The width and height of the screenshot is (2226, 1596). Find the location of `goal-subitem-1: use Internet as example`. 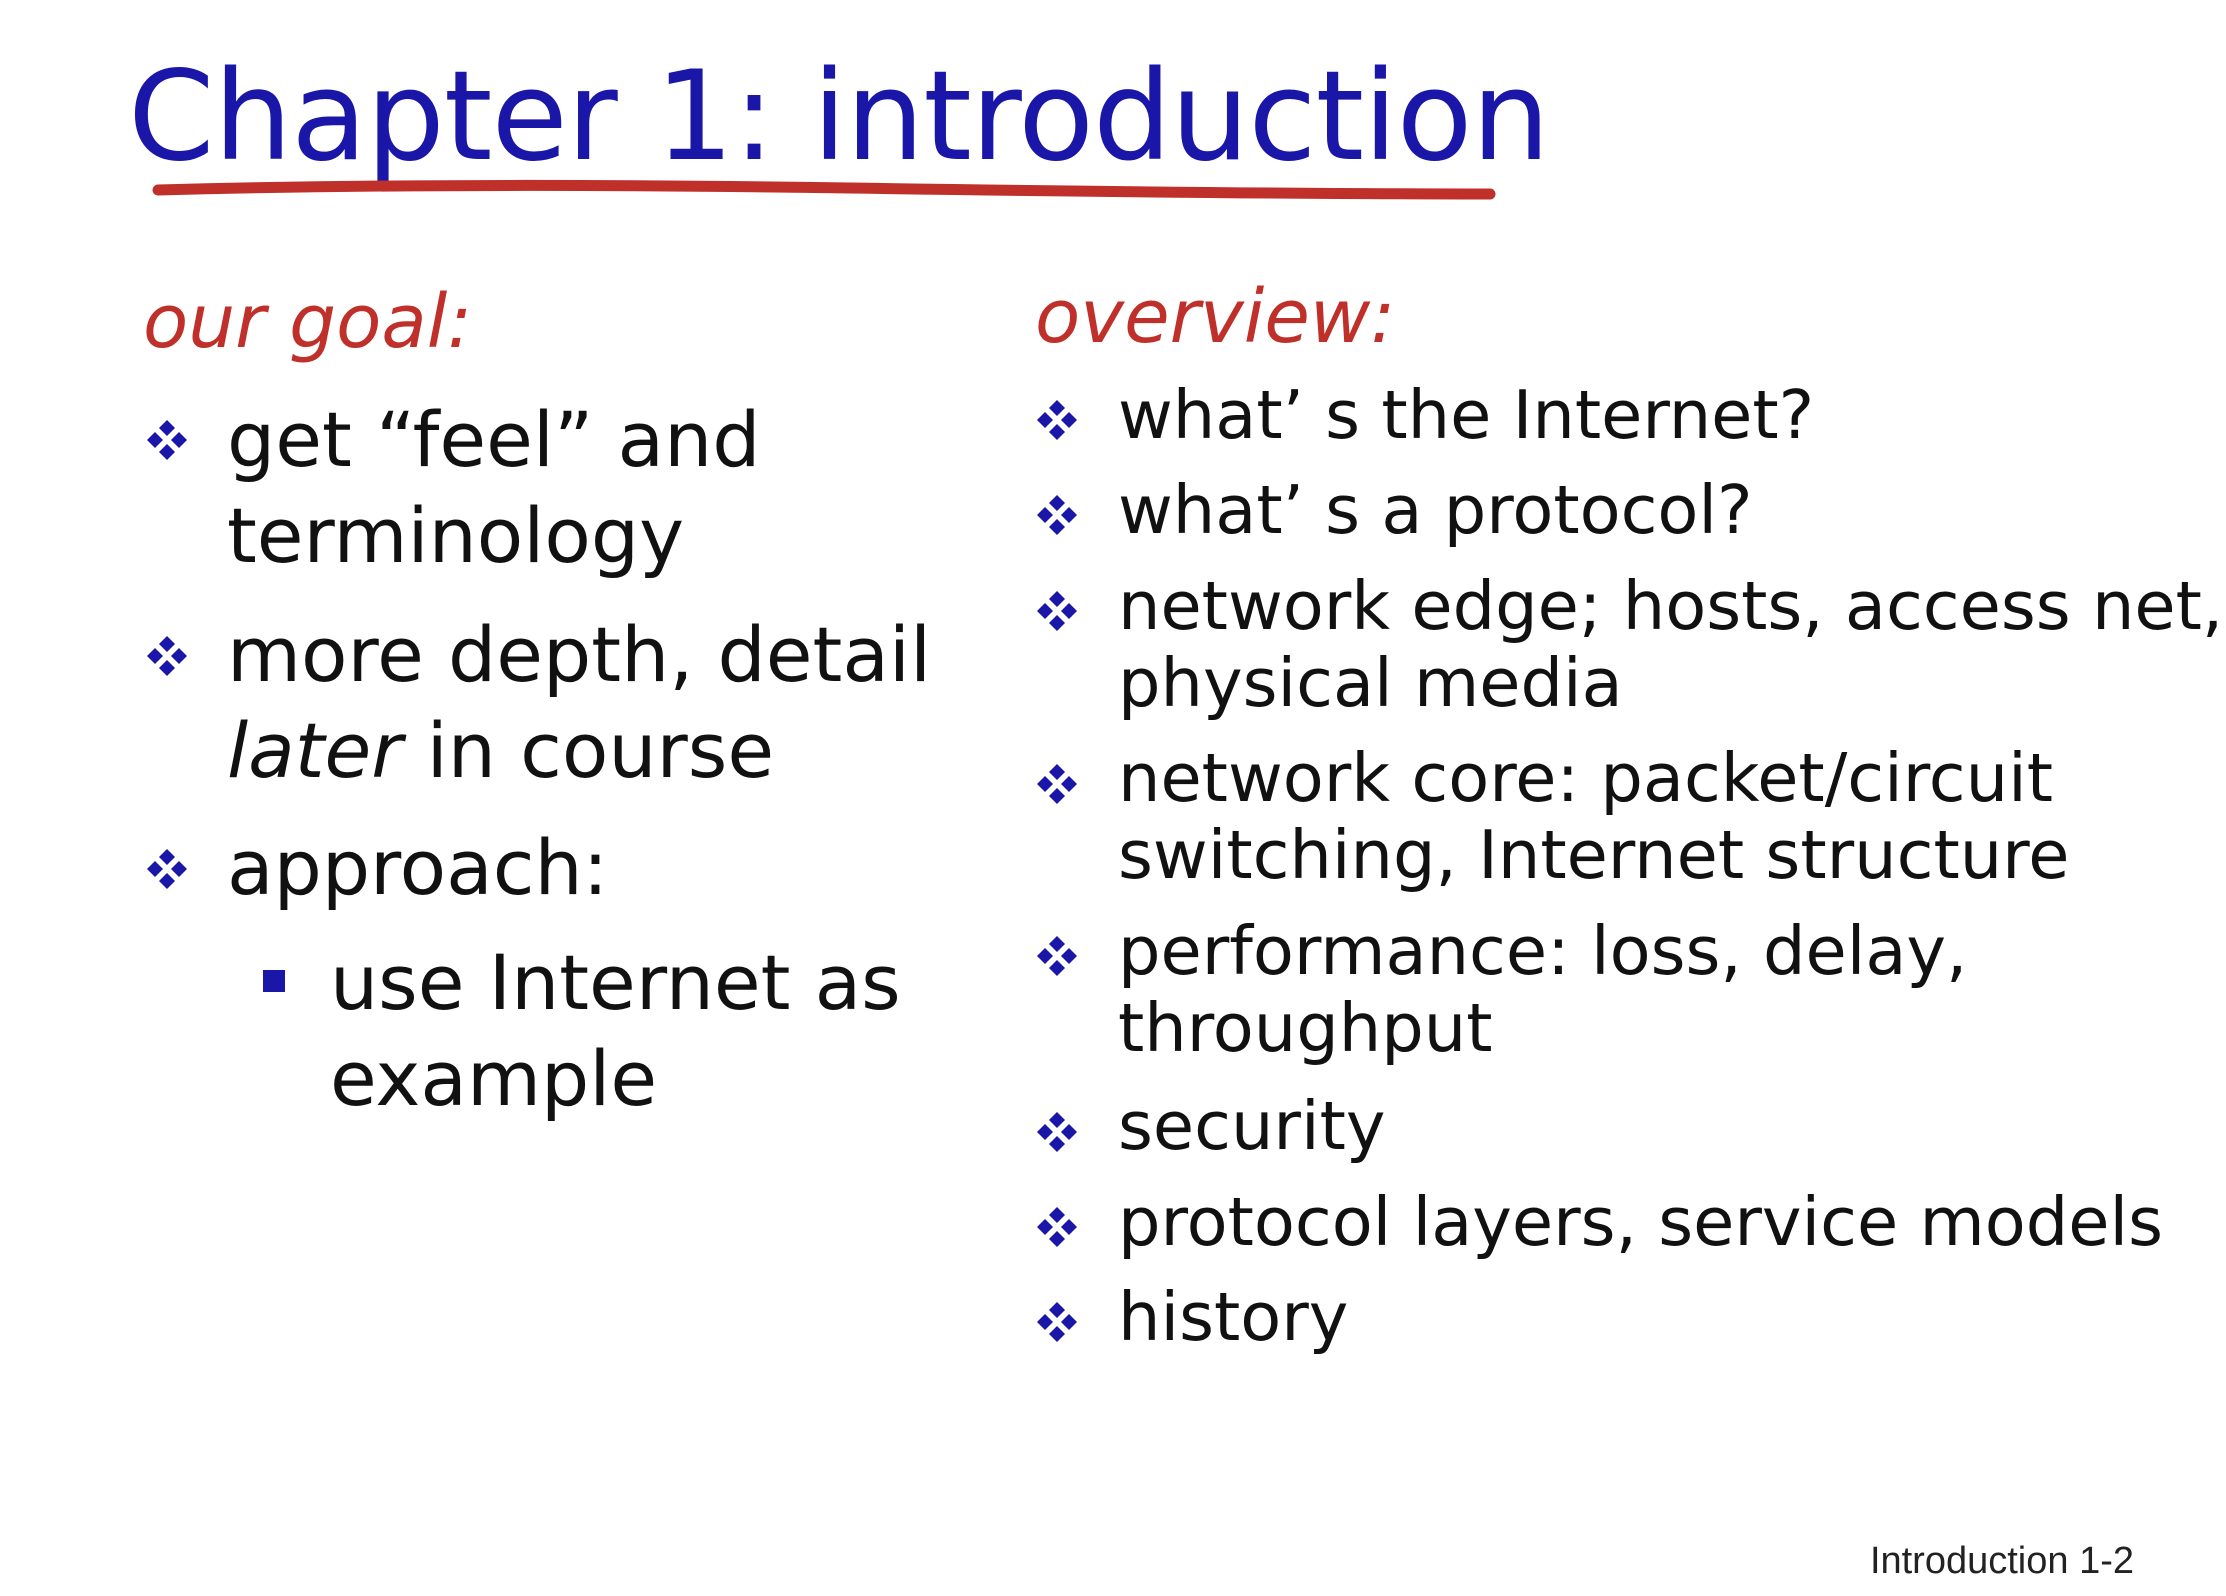

goal-subitem-1: use Internet as example is located at coordinates (615, 1031).